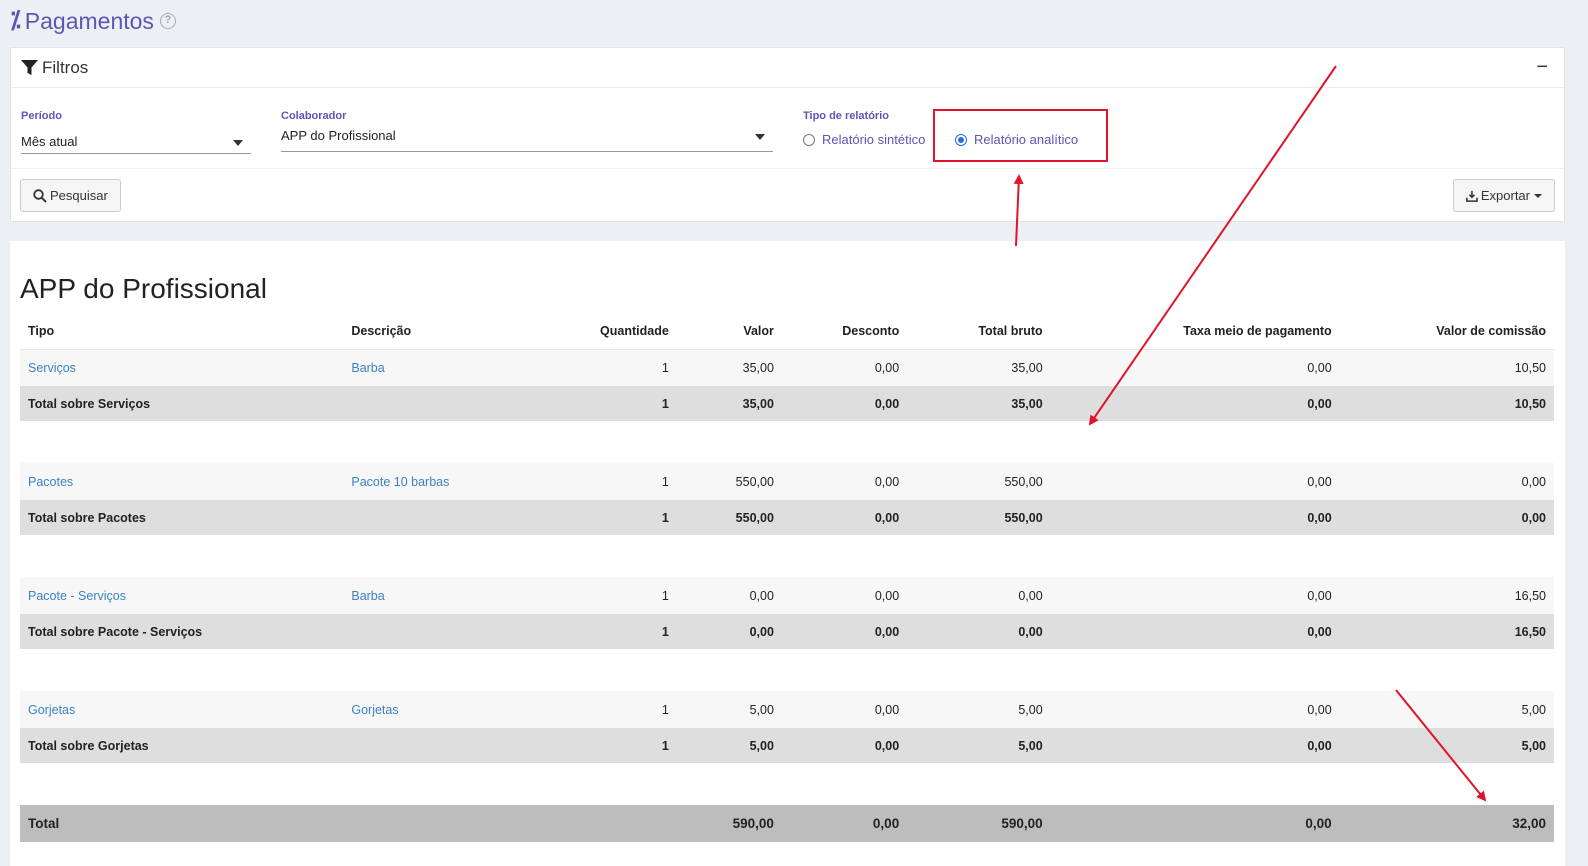  Describe the element at coordinates (40, 195) in the screenshot. I see `search-icon` at that location.